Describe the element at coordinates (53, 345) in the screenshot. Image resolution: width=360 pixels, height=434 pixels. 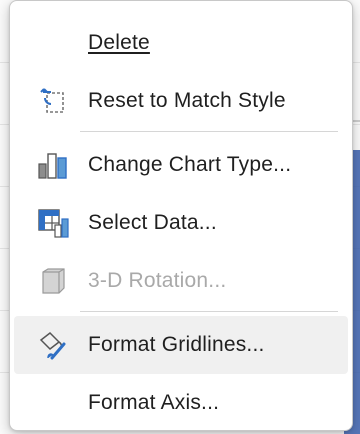
I see `format-brush-icon` at that location.